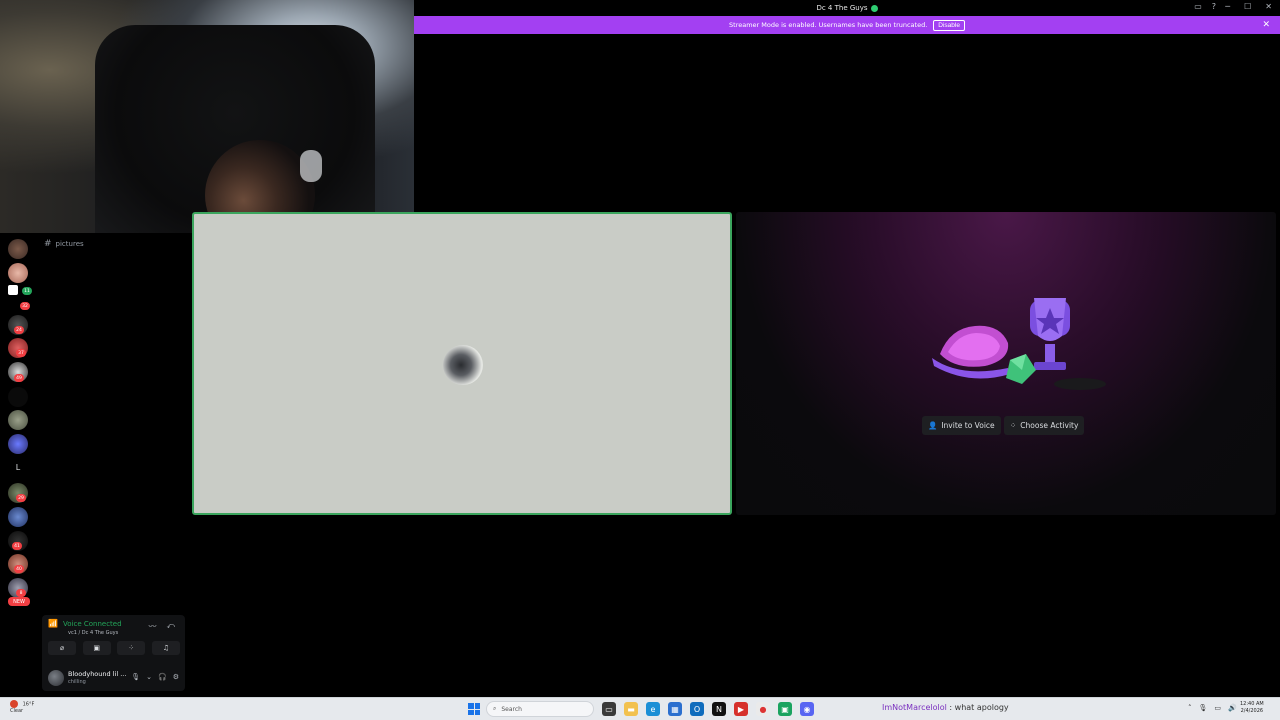 Image resolution: width=1280 pixels, height=720 pixels. I want to click on user-panel: Bloodyhound lil ... chilling 🎙 ⌄ 🎧 ⚙, so click(113, 678).